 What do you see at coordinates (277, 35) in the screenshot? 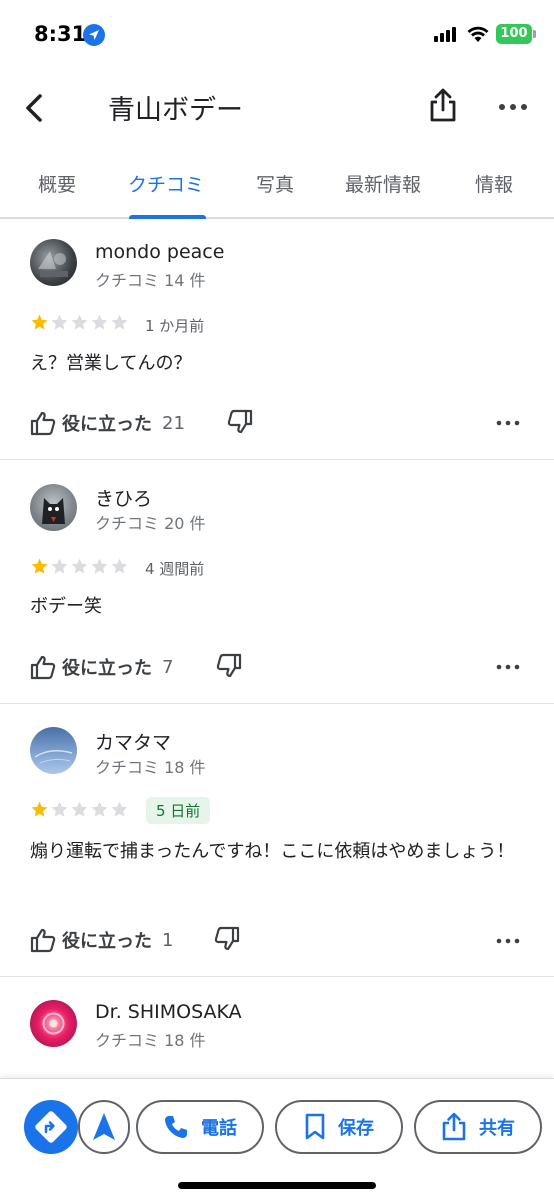
I see `status-bar: 8:31 100` at bounding box center [277, 35].